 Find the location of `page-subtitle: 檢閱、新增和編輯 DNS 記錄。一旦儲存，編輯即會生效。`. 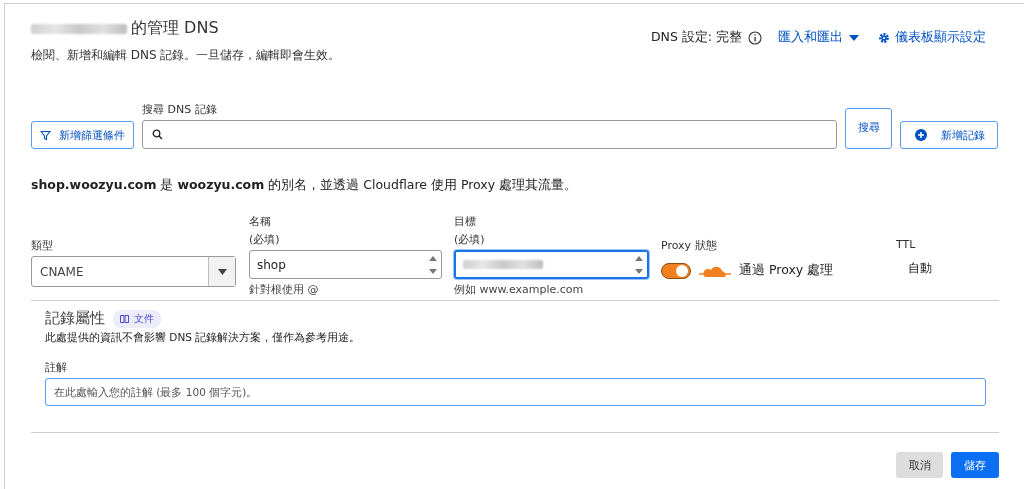

page-subtitle: 檢閱、新增和編輯 DNS 記錄。一旦儲存，編輯即會生效。 is located at coordinates (186, 55).